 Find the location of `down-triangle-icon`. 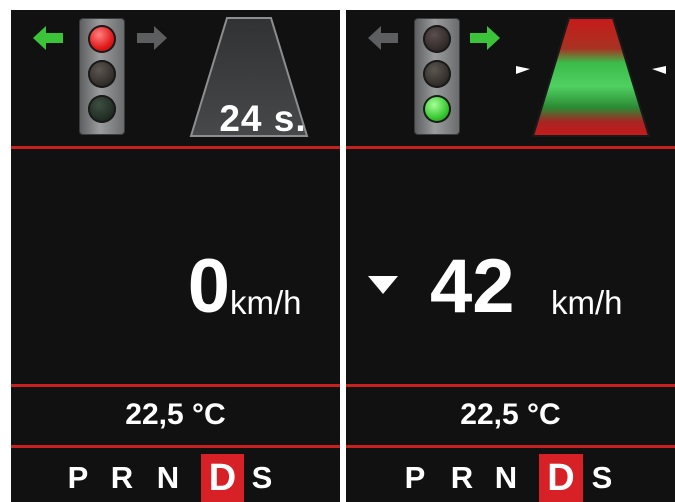

down-triangle-icon is located at coordinates (383, 287).